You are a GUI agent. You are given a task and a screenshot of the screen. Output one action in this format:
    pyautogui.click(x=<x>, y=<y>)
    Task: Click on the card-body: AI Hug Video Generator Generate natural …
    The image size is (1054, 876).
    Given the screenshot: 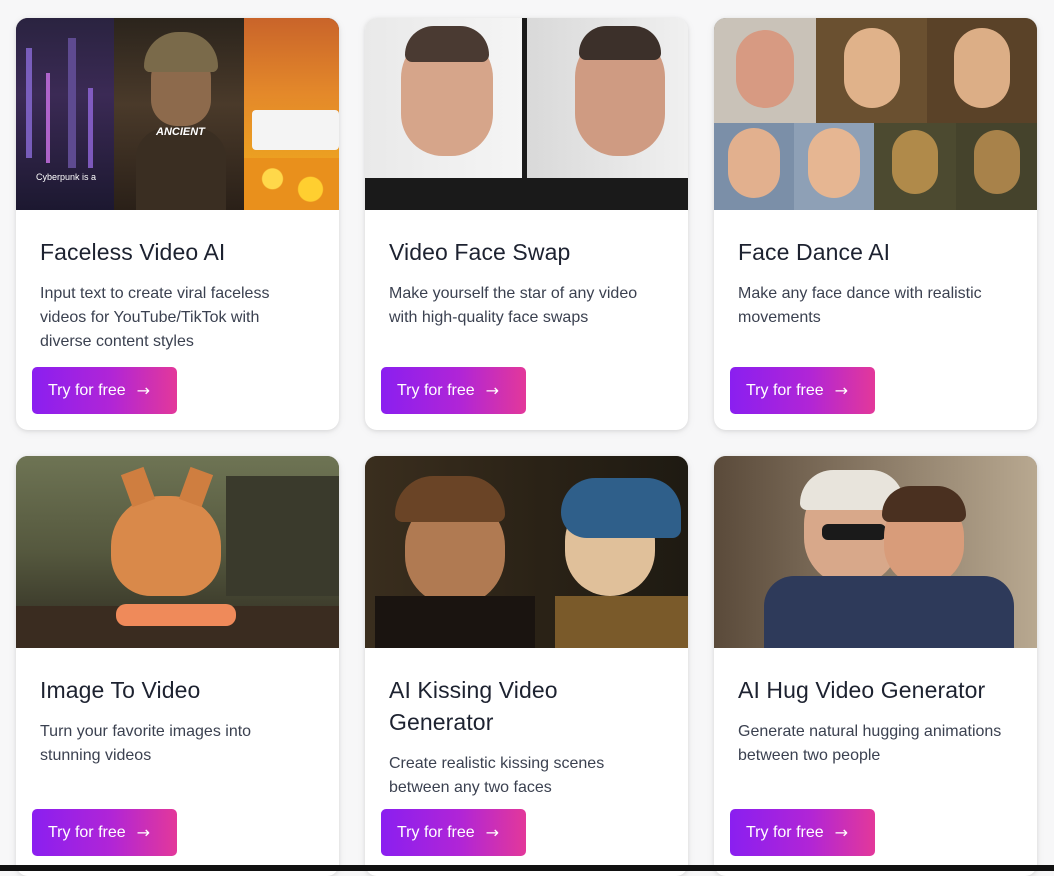 What is the action you would take?
    pyautogui.click(x=875, y=762)
    